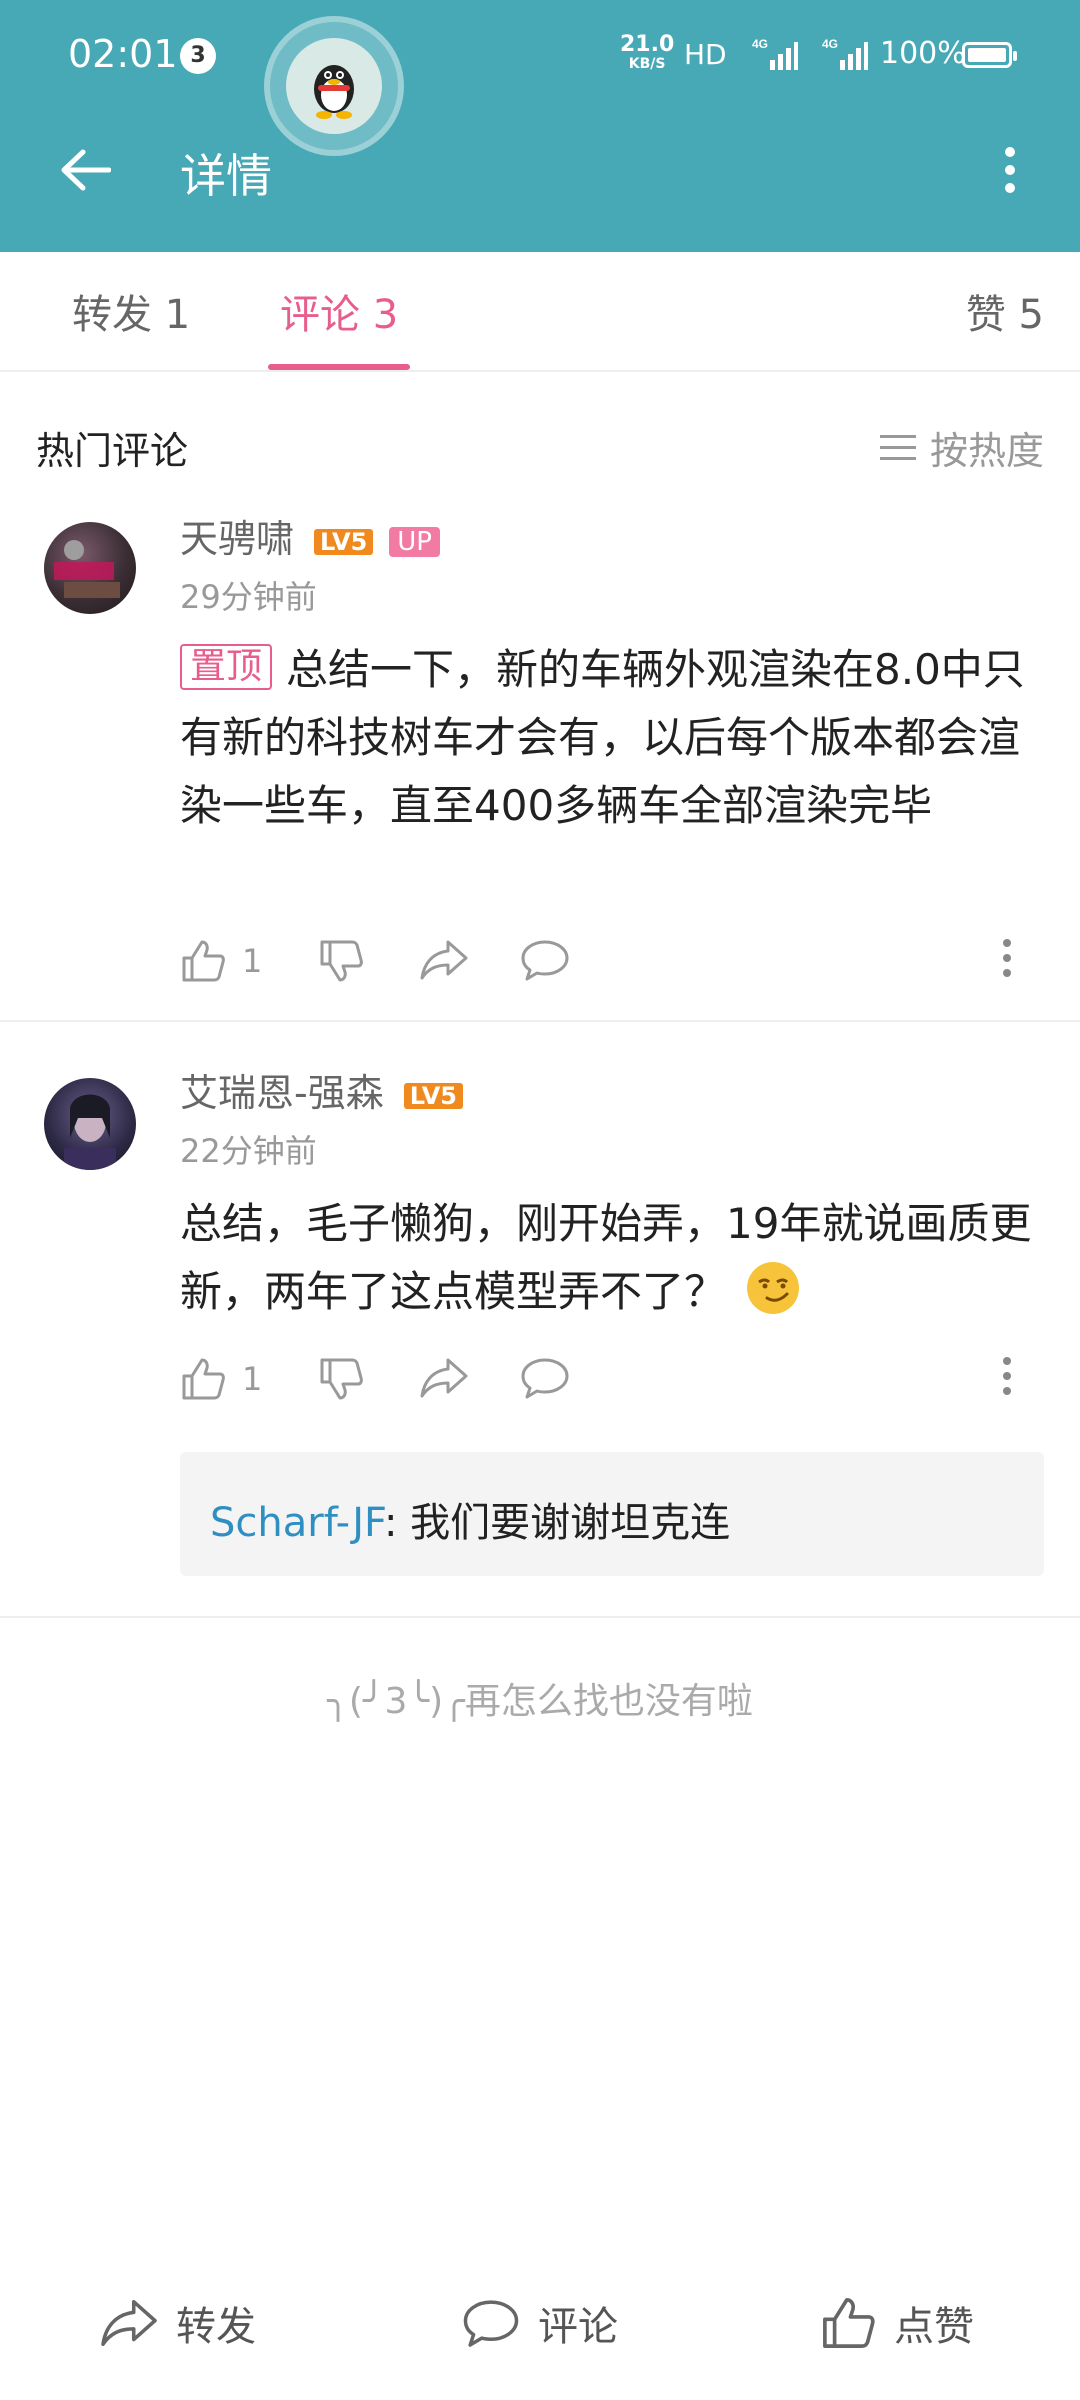 This screenshot has width=1080, height=2400. I want to click on arrow-left-icon, so click(86, 170).